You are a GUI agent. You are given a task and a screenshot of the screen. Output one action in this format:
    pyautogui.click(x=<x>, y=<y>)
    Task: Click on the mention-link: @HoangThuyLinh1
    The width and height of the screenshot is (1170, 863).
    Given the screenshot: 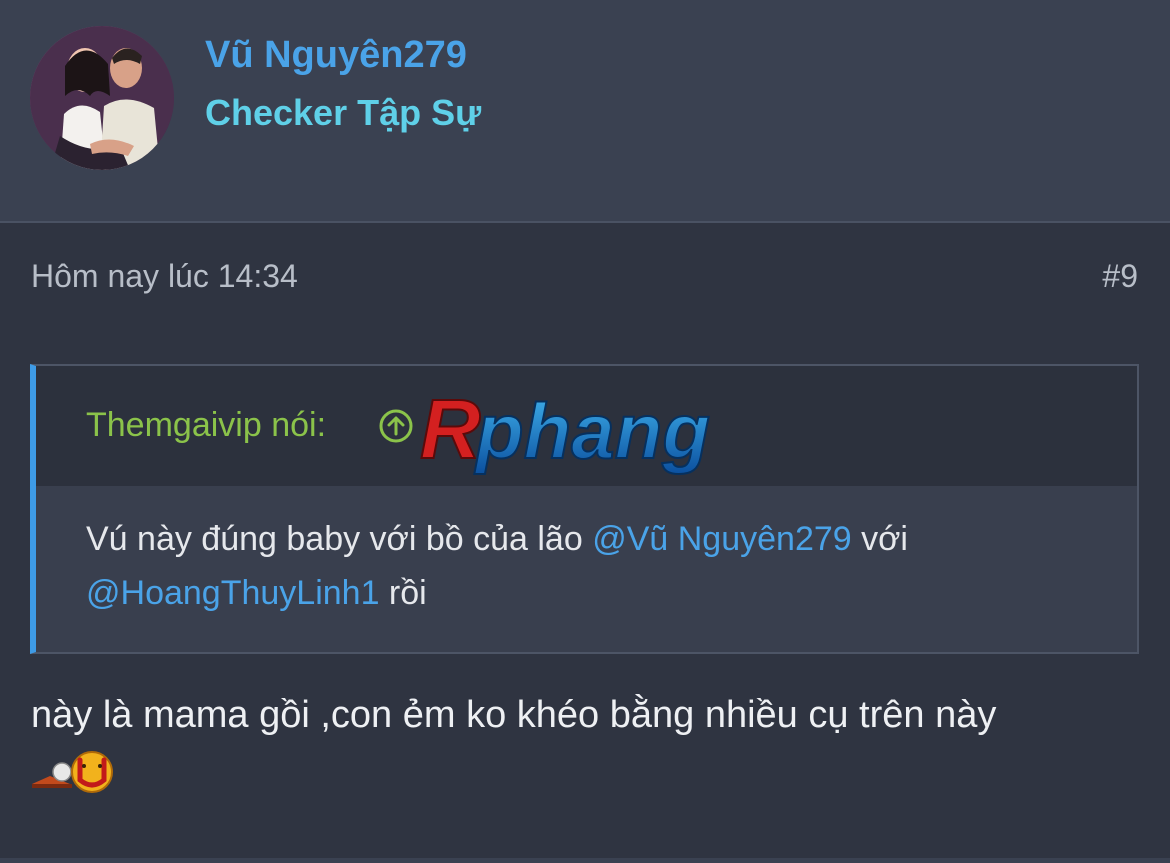 What is the action you would take?
    pyautogui.click(x=232, y=593)
    